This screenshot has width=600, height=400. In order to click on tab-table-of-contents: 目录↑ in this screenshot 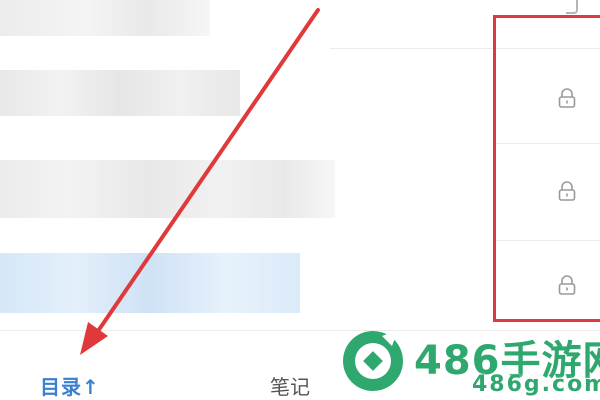, I will do `click(70, 385)`.